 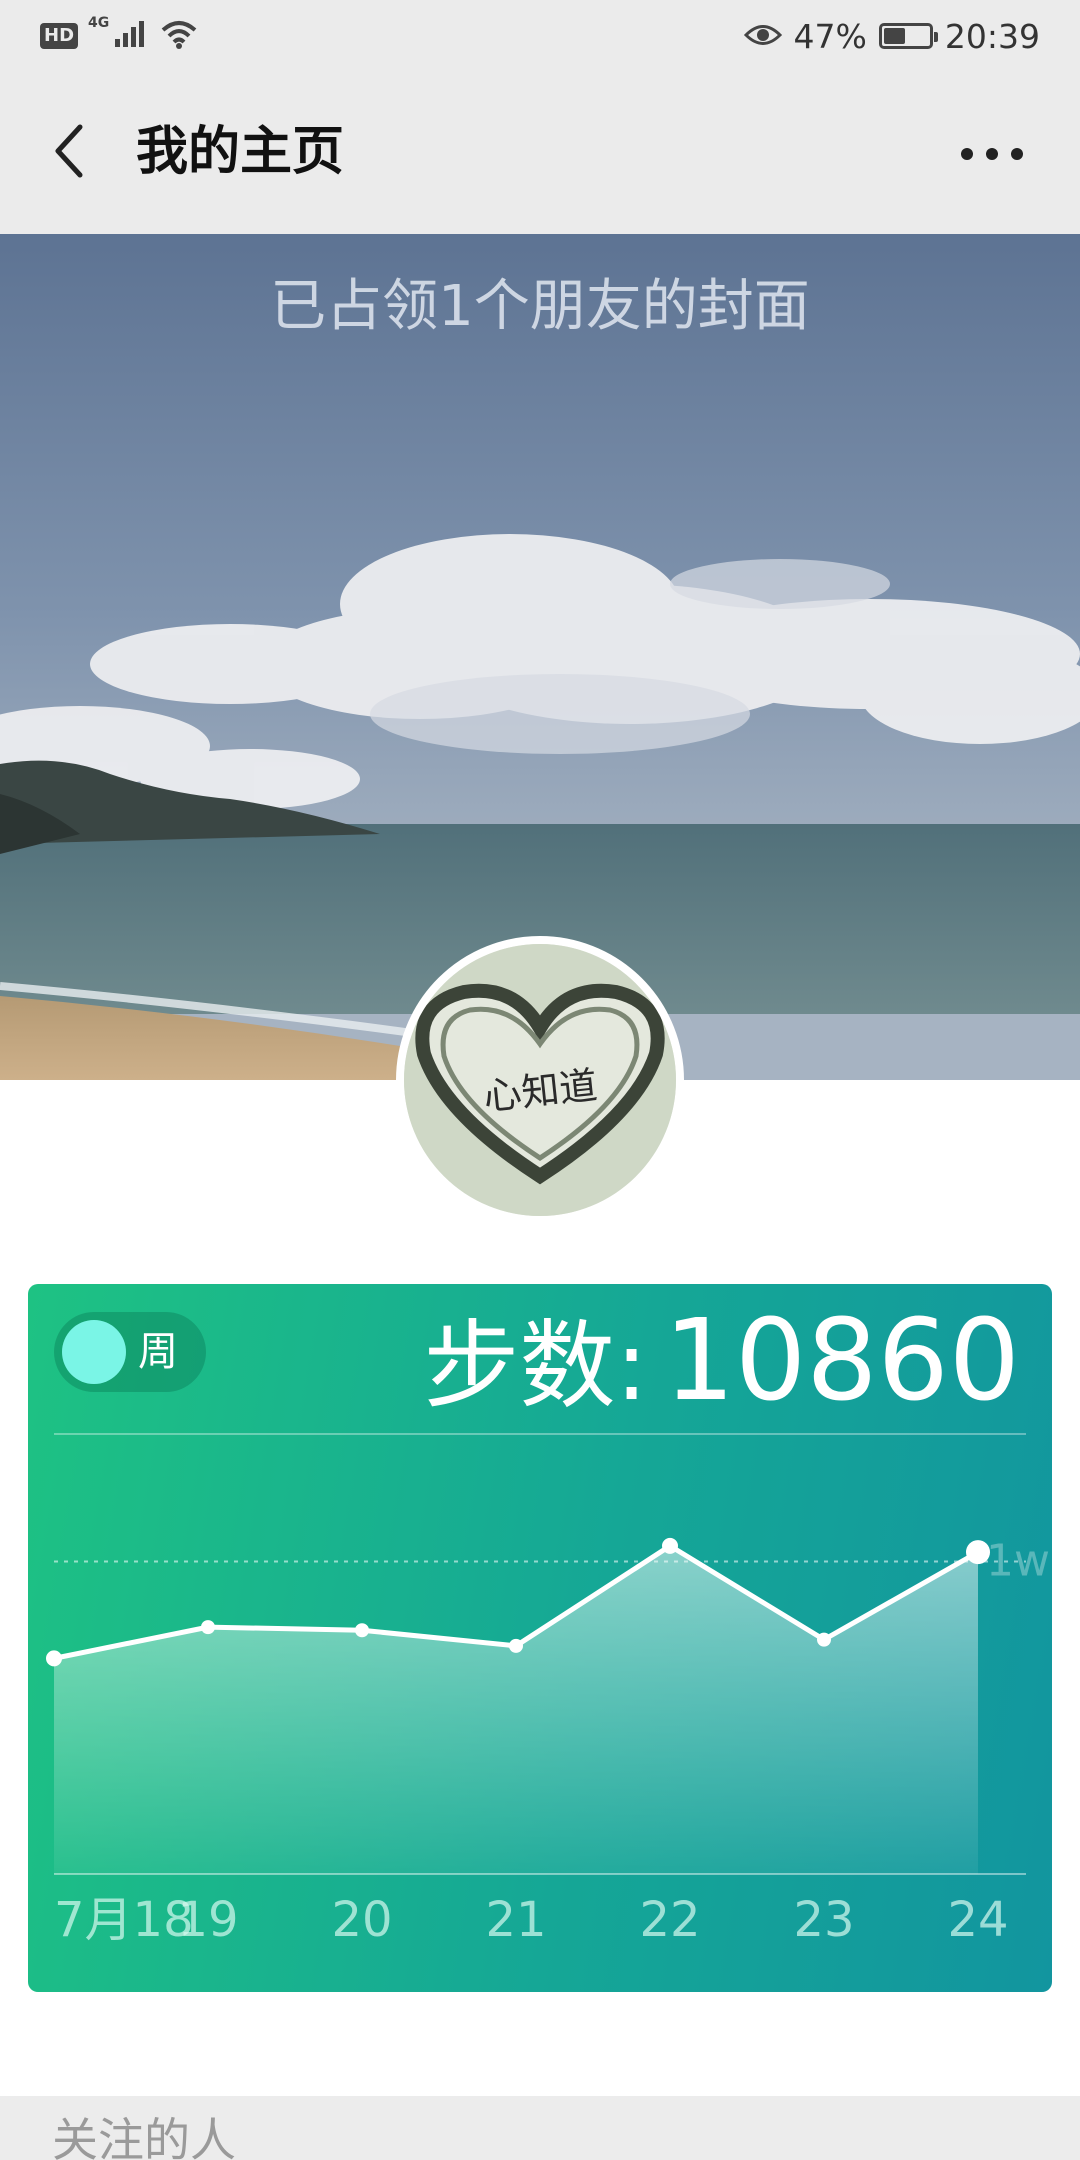 What do you see at coordinates (515, 1920) in the screenshot?
I see `x-tick-label: 21` at bounding box center [515, 1920].